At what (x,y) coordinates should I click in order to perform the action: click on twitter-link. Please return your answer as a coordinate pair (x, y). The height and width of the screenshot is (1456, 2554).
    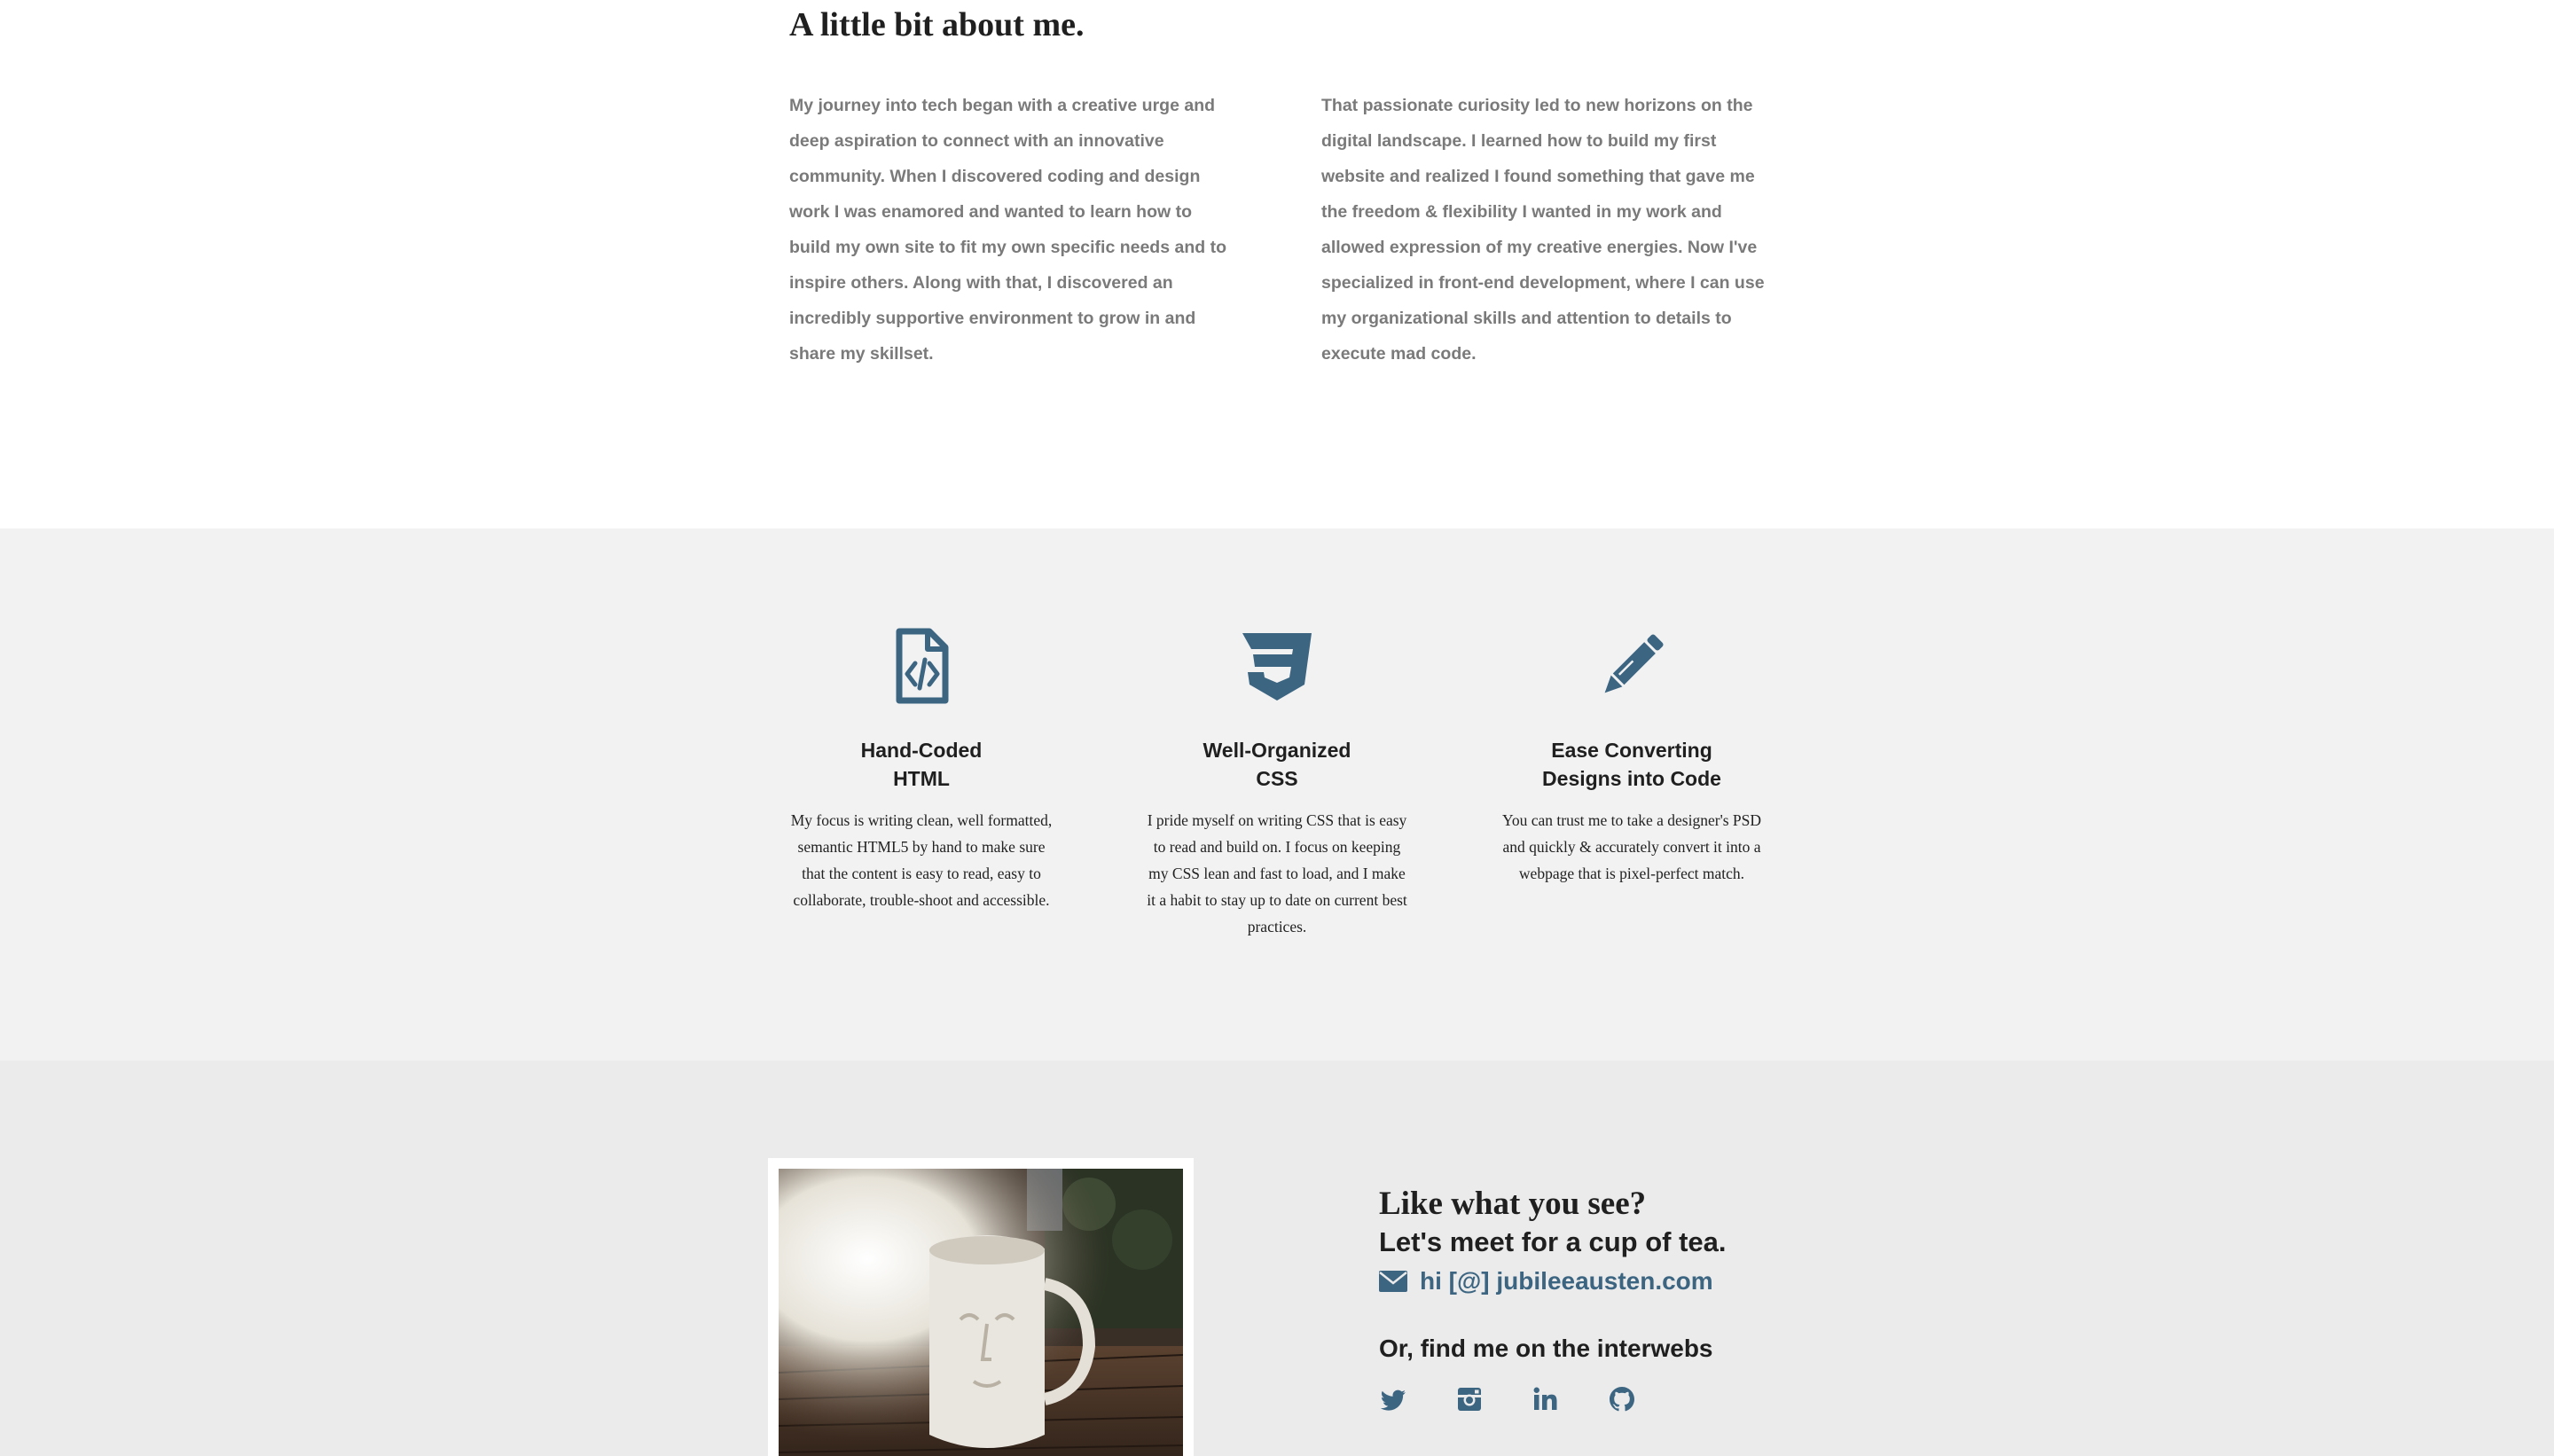
    Looking at the image, I should click on (1393, 1399).